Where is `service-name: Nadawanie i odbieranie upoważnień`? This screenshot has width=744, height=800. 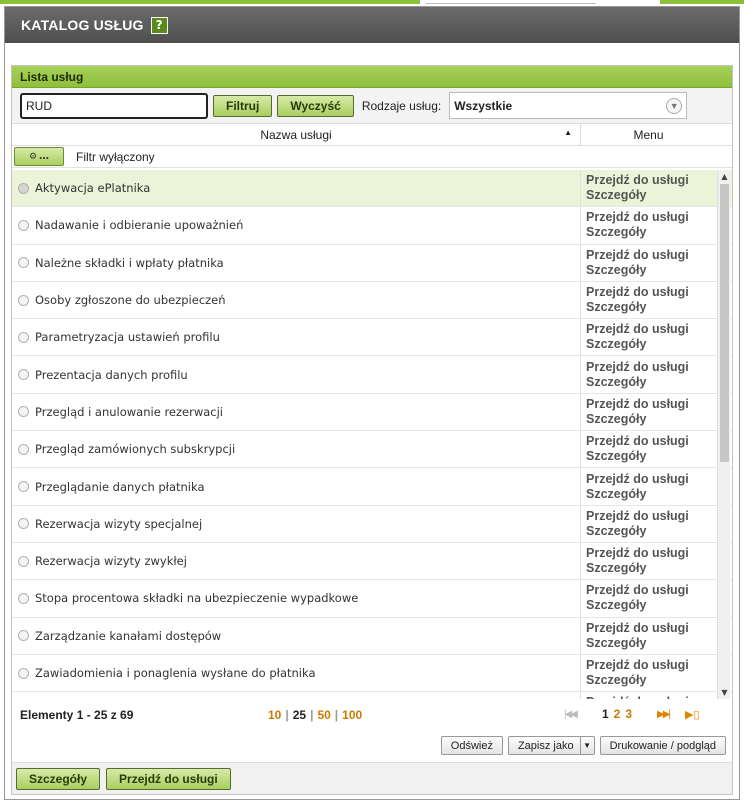 service-name: Nadawanie i odbieranie upoważnień is located at coordinates (307, 225).